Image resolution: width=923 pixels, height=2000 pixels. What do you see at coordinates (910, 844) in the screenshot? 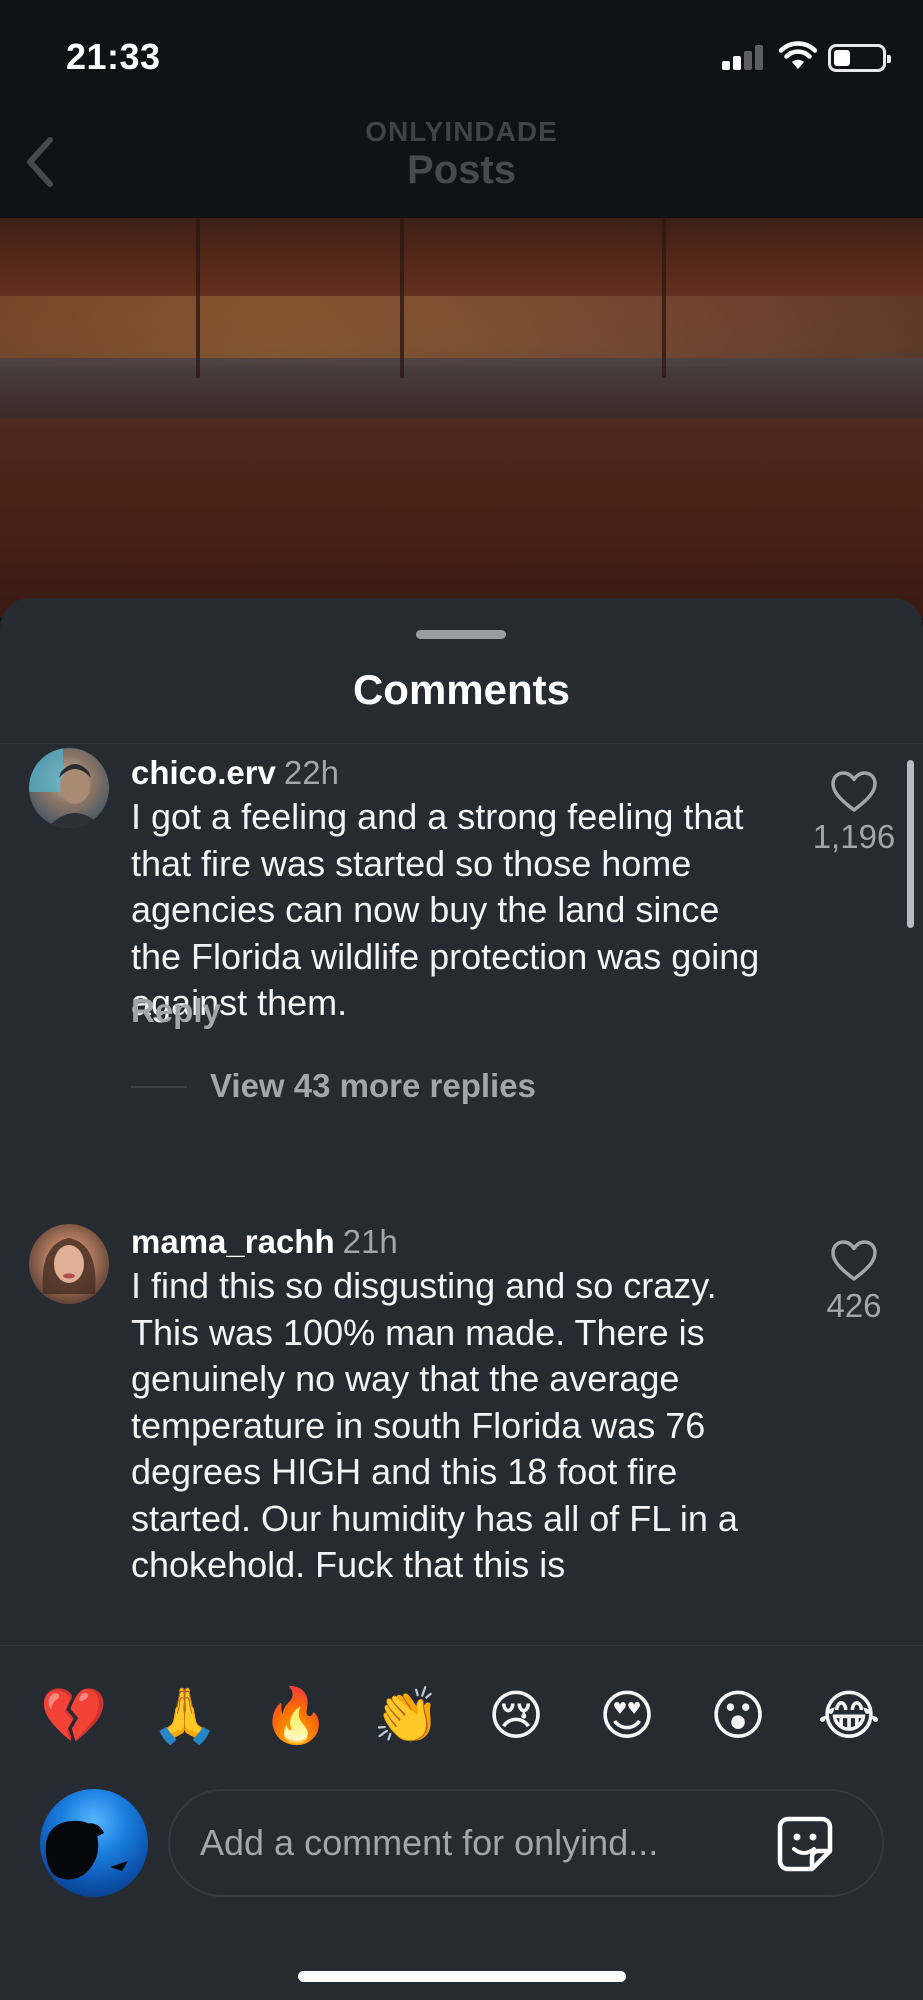
I see `scrollbar` at bounding box center [910, 844].